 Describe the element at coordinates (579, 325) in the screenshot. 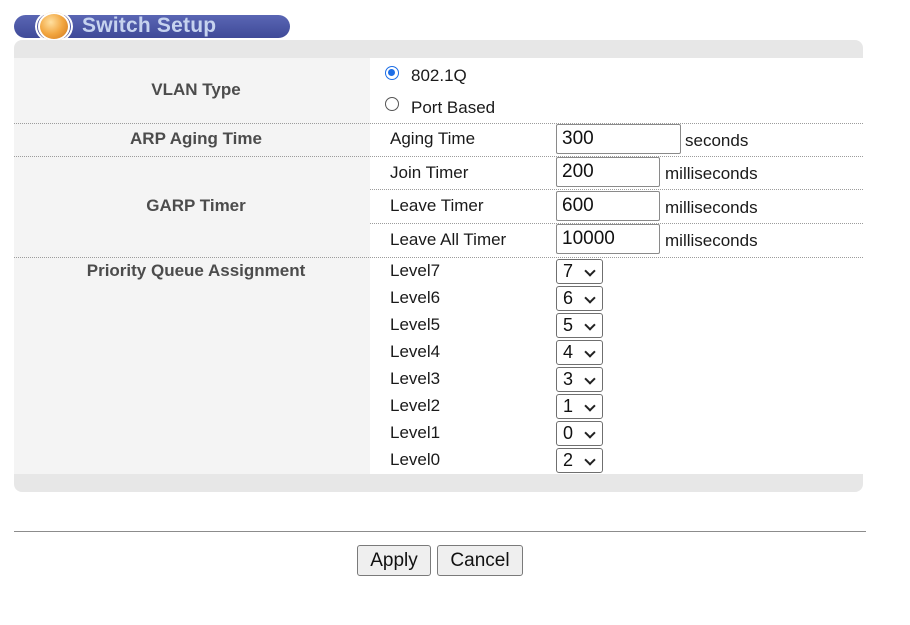

I see `level5-select: 5` at that location.